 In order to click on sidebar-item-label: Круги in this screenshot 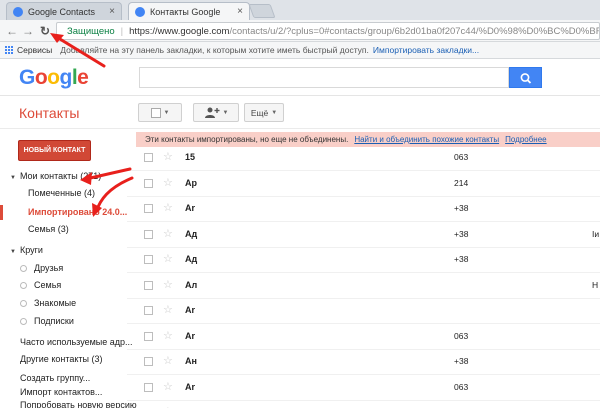, I will do `click(31, 250)`.